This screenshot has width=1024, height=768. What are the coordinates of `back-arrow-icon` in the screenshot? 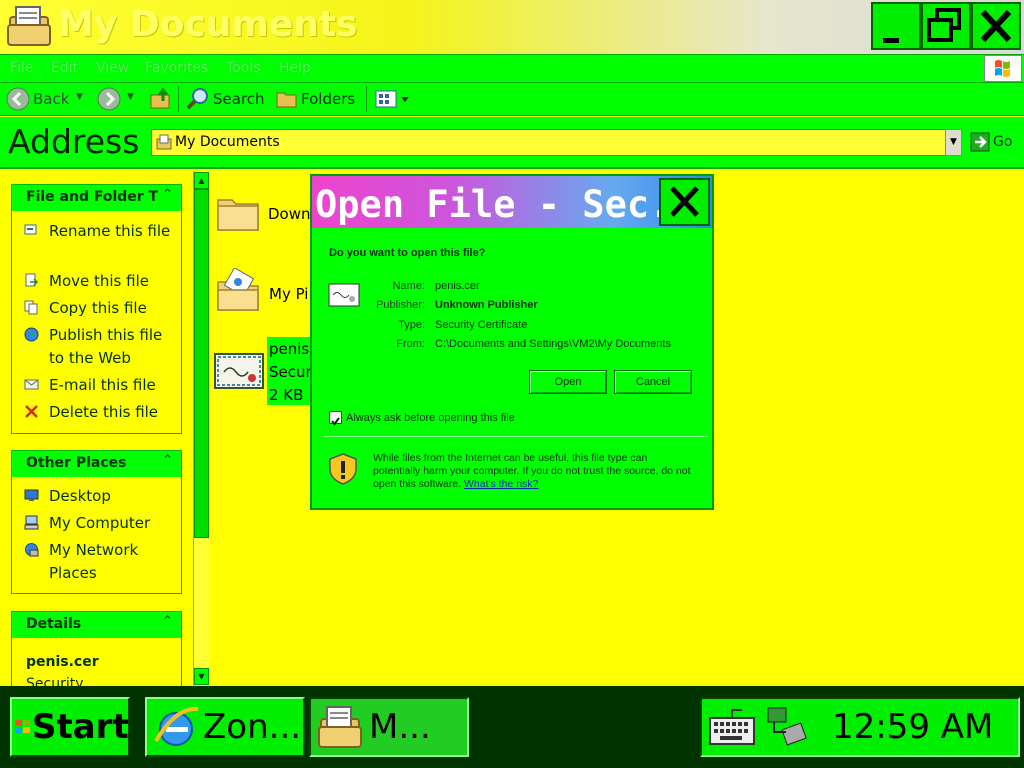 It's located at (18, 99).